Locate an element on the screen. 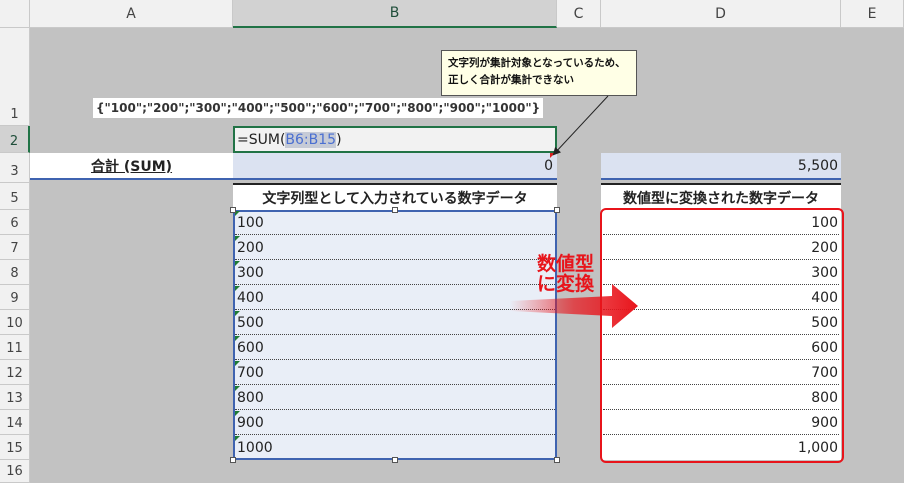  row-header-15: 15 is located at coordinates (15, 447).